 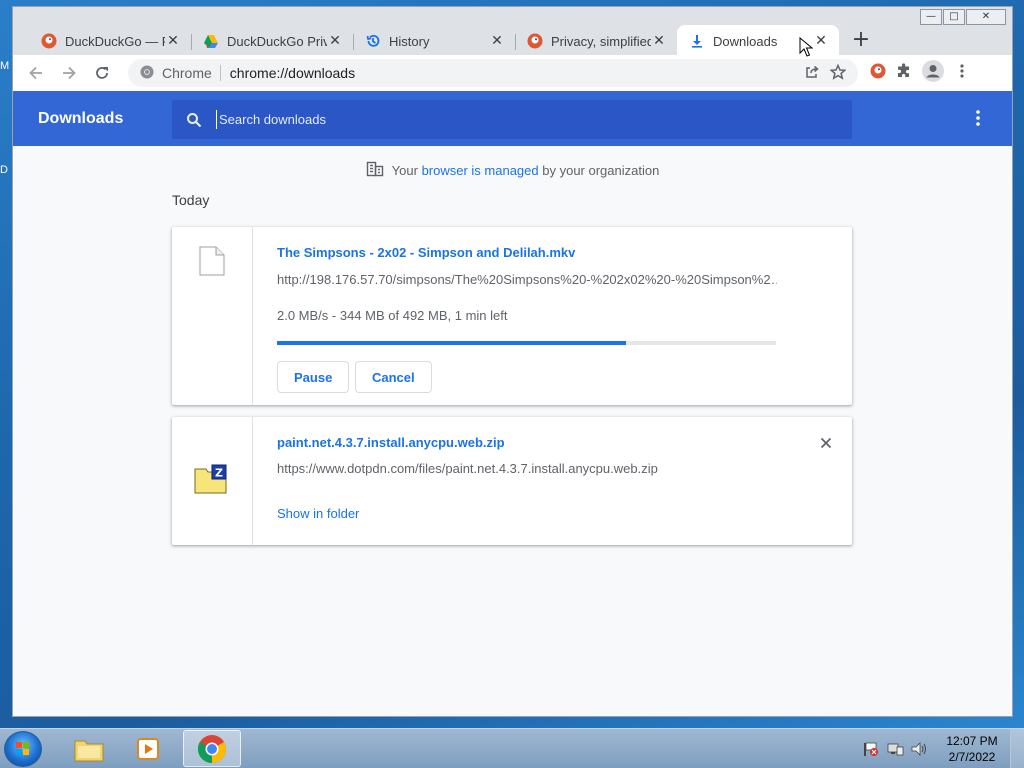 What do you see at coordinates (219, 473) in the screenshot?
I see `svg-text: Z` at bounding box center [219, 473].